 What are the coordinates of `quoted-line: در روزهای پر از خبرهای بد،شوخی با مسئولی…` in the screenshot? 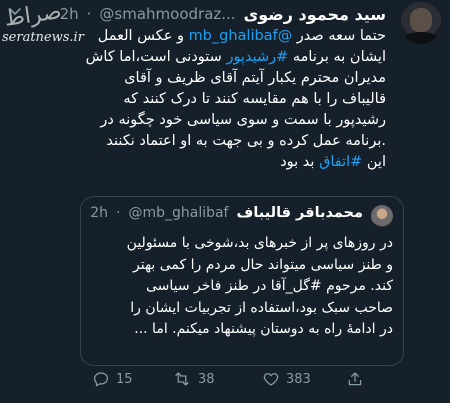 It's located at (259, 243).